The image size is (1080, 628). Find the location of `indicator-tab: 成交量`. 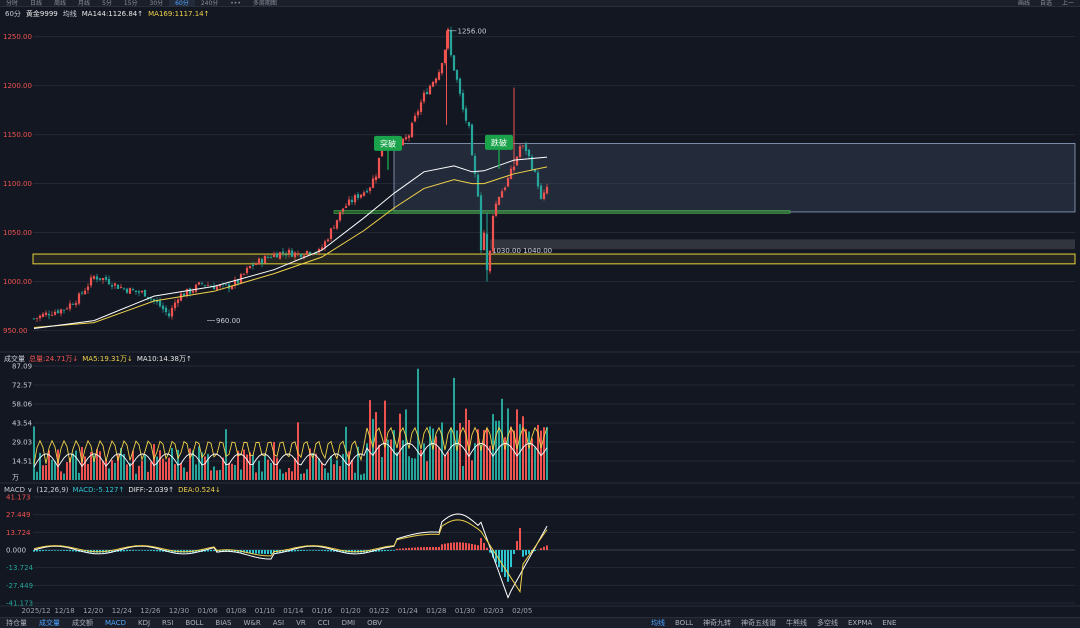

indicator-tab: 成交量 is located at coordinates (49, 623).